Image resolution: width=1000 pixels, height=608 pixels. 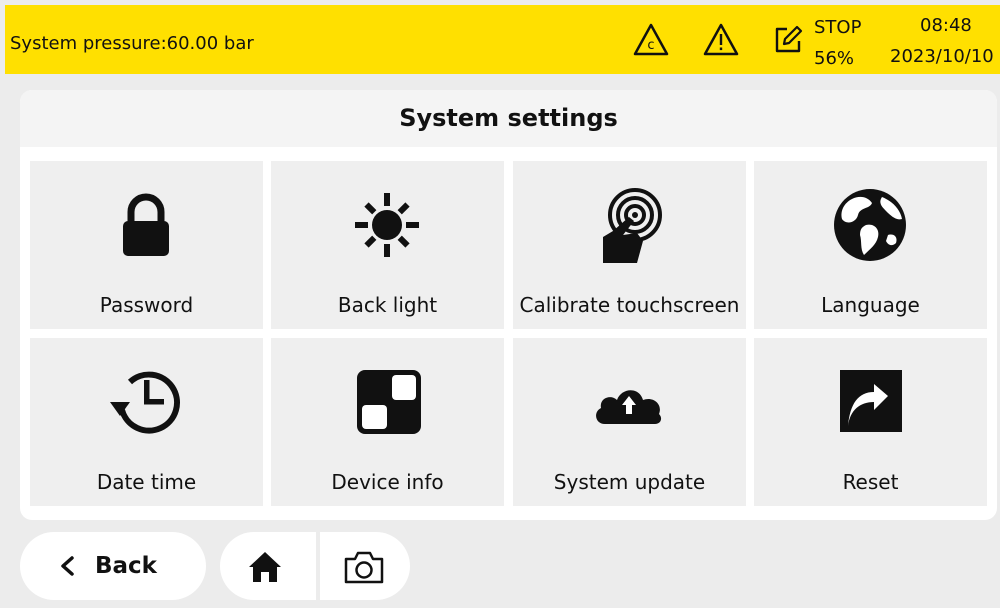 I want to click on globe-icon, so click(x=870, y=225).